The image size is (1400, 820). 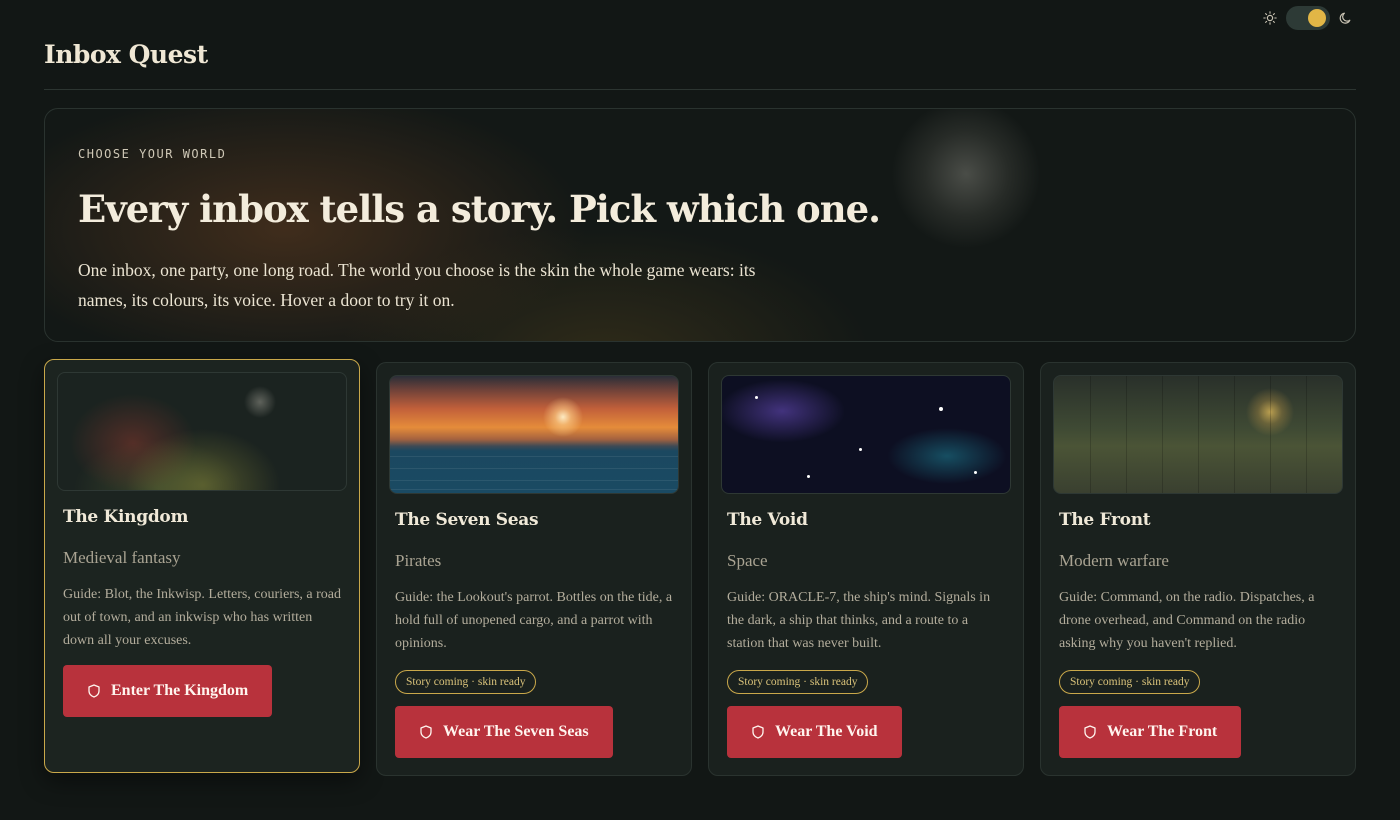 I want to click on wear-front-label: Wear The Front, so click(x=1162, y=731).